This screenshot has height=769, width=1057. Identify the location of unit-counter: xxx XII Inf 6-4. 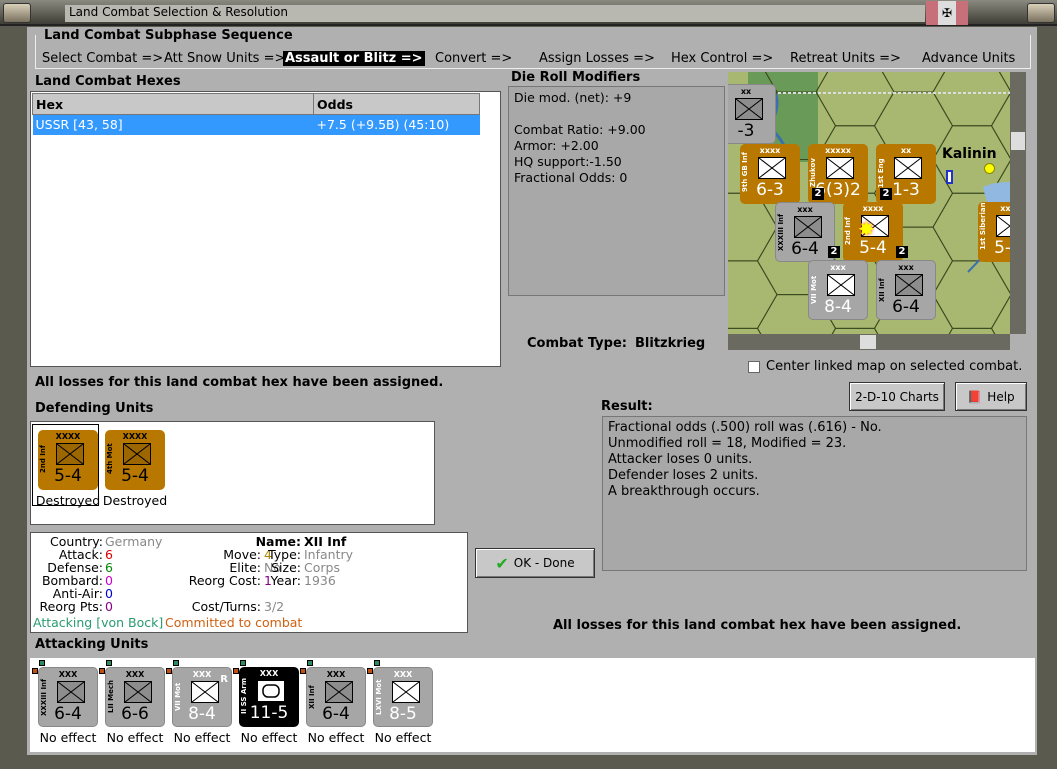
(906, 290).